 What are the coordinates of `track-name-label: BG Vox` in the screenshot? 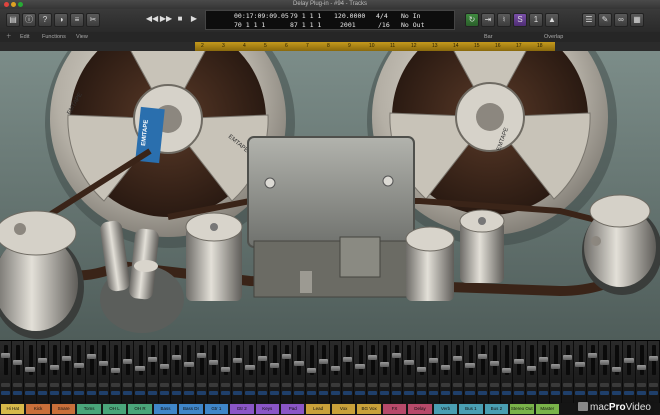 It's located at (369, 409).